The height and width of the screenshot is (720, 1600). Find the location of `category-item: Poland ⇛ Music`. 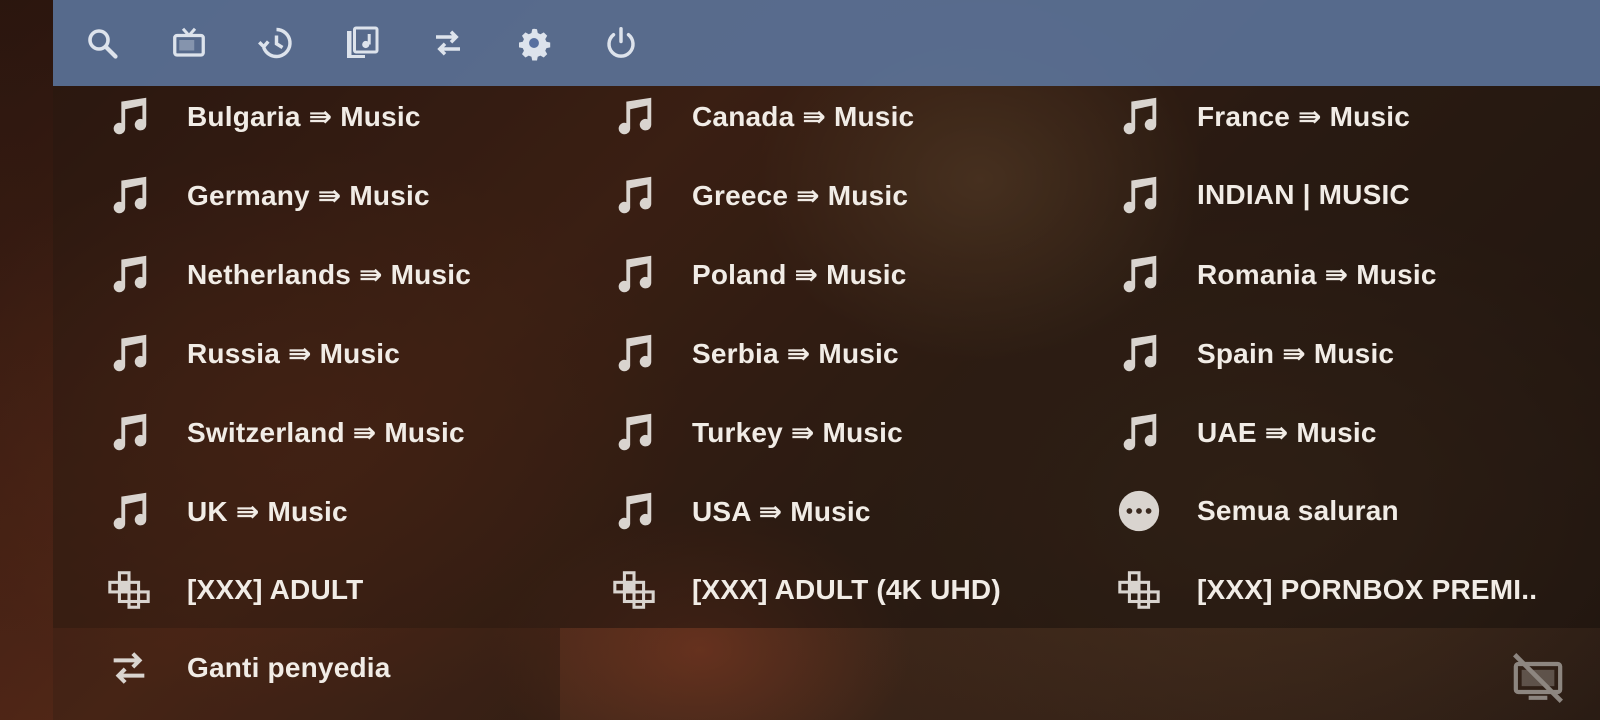

category-item: Poland ⇛ Music is located at coordinates (810, 274).